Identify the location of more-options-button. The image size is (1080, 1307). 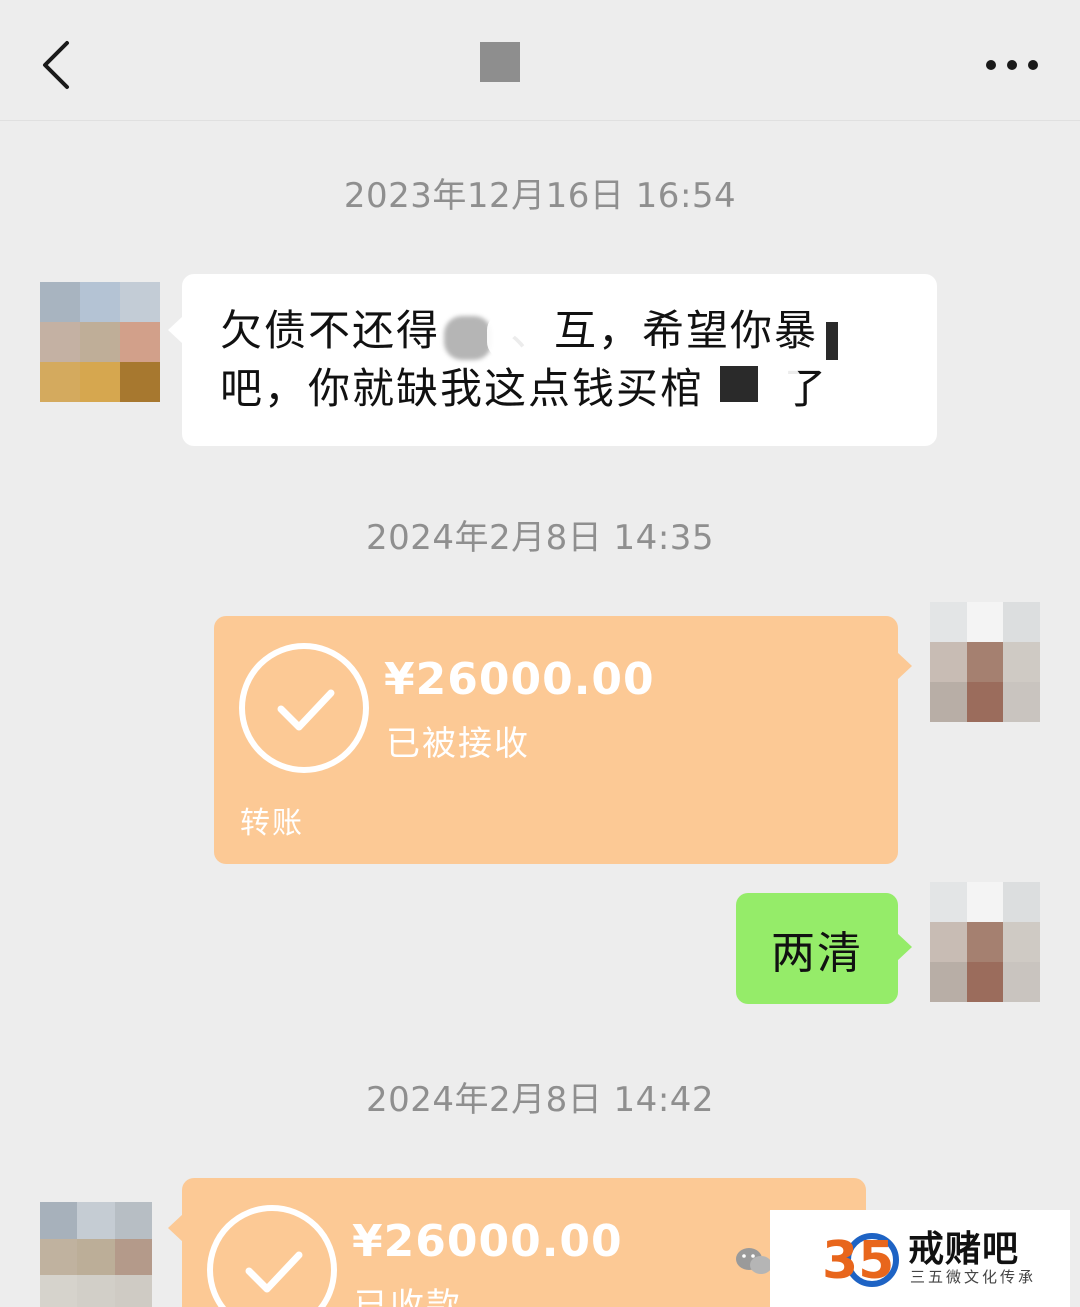
(1012, 65).